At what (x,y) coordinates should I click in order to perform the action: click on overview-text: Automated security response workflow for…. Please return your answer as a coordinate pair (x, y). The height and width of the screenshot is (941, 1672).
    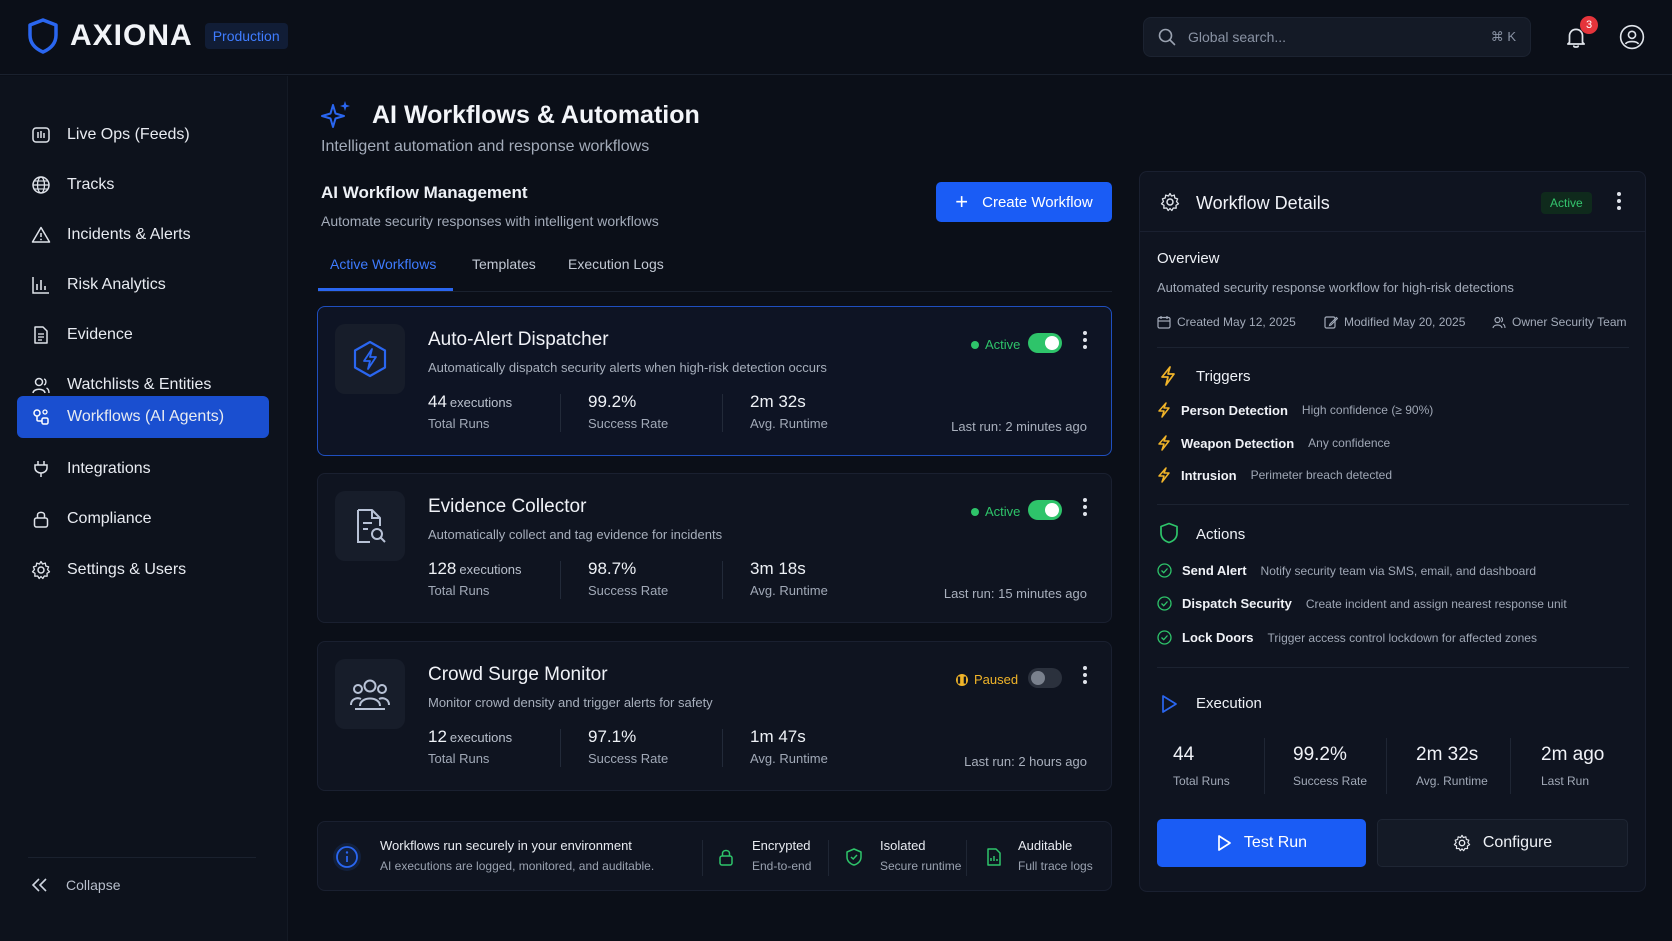
    Looking at the image, I should click on (1335, 287).